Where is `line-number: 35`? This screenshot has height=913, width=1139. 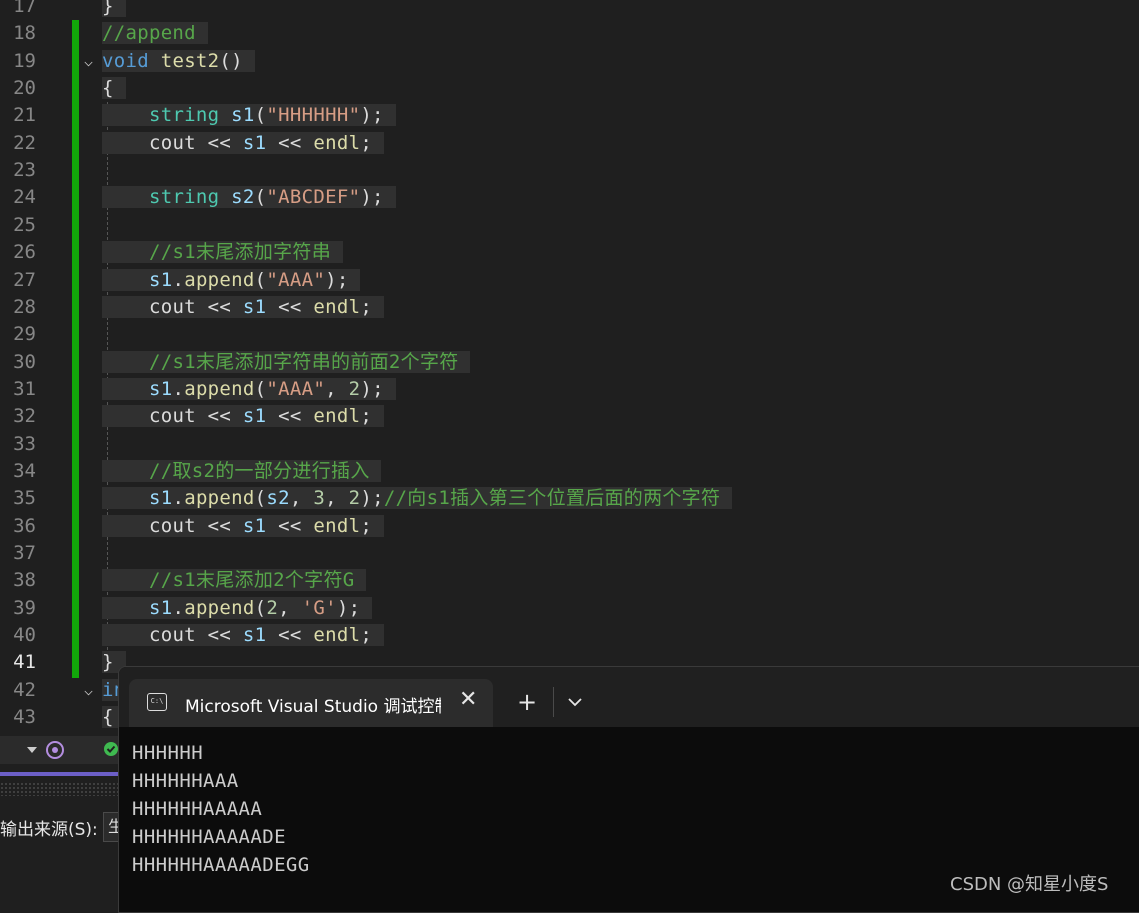 line-number: 35 is located at coordinates (24, 498).